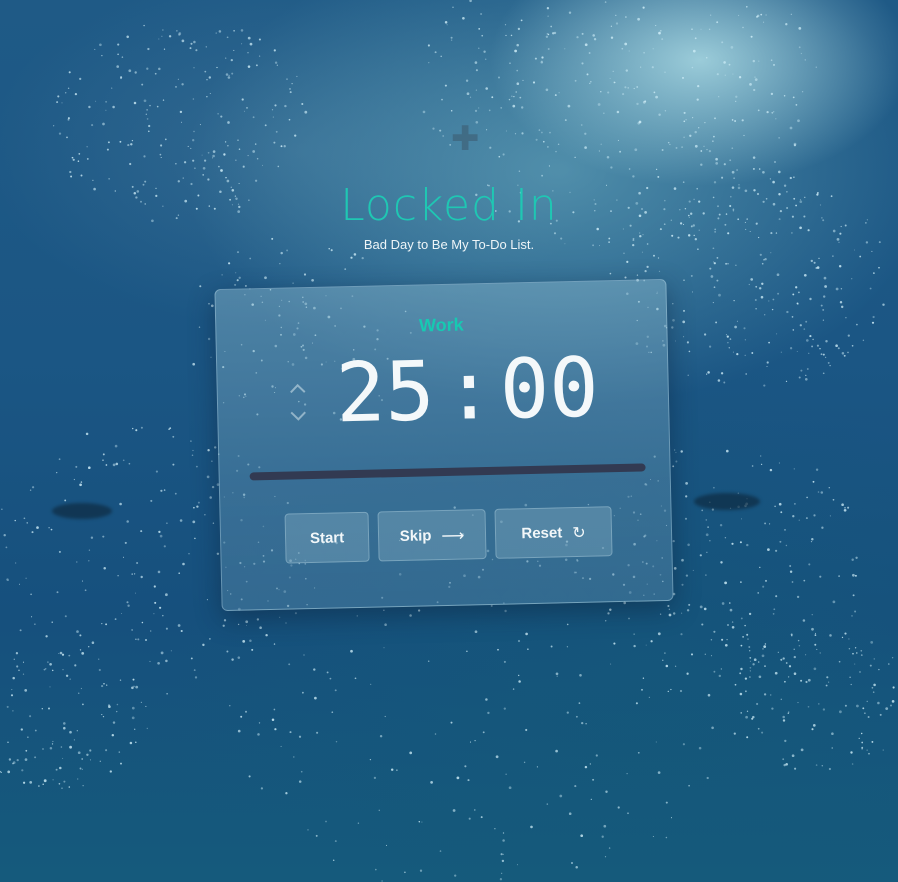 The width and height of the screenshot is (898, 882). Describe the element at coordinates (449, 205) in the screenshot. I see `app-title: Locked In` at that location.